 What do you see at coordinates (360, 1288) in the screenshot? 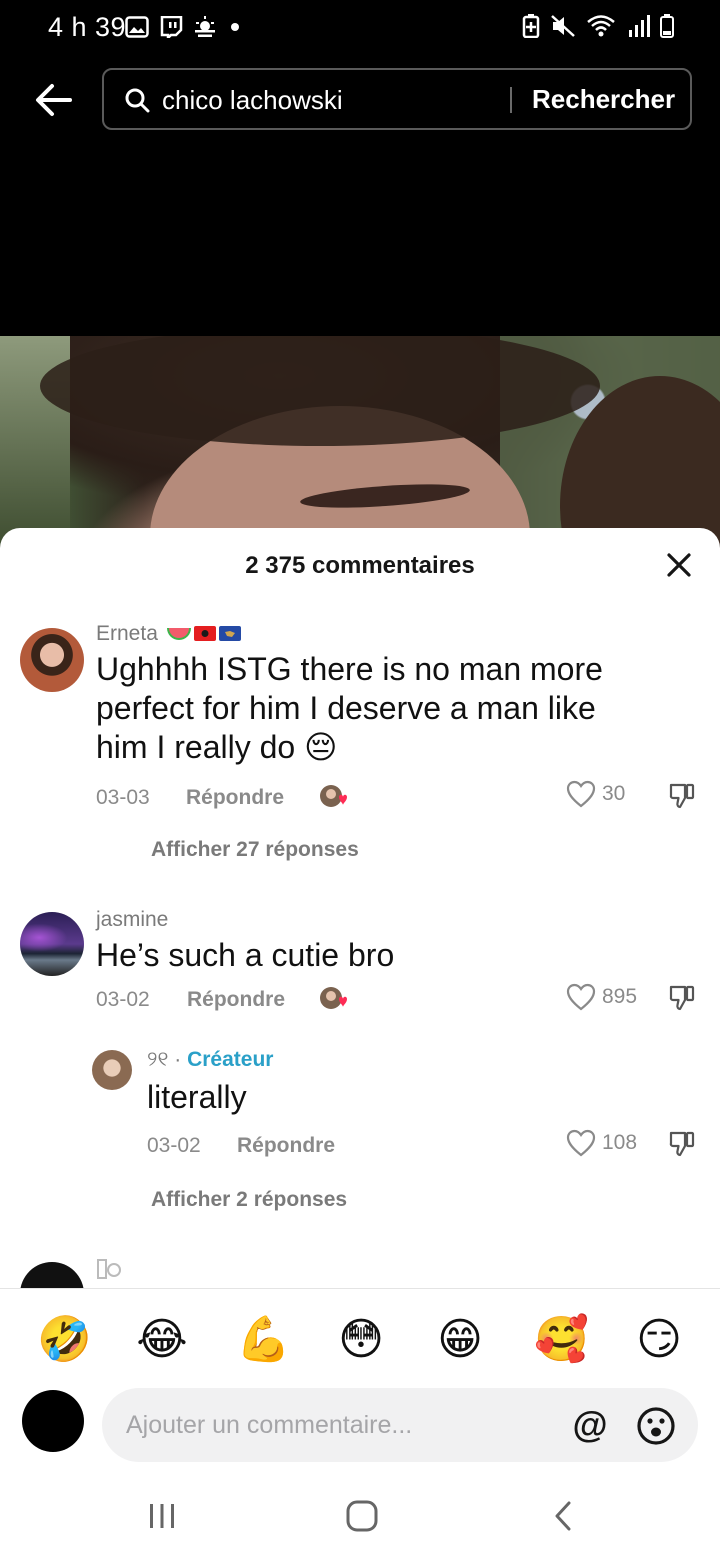
I see `composer-divider` at bounding box center [360, 1288].